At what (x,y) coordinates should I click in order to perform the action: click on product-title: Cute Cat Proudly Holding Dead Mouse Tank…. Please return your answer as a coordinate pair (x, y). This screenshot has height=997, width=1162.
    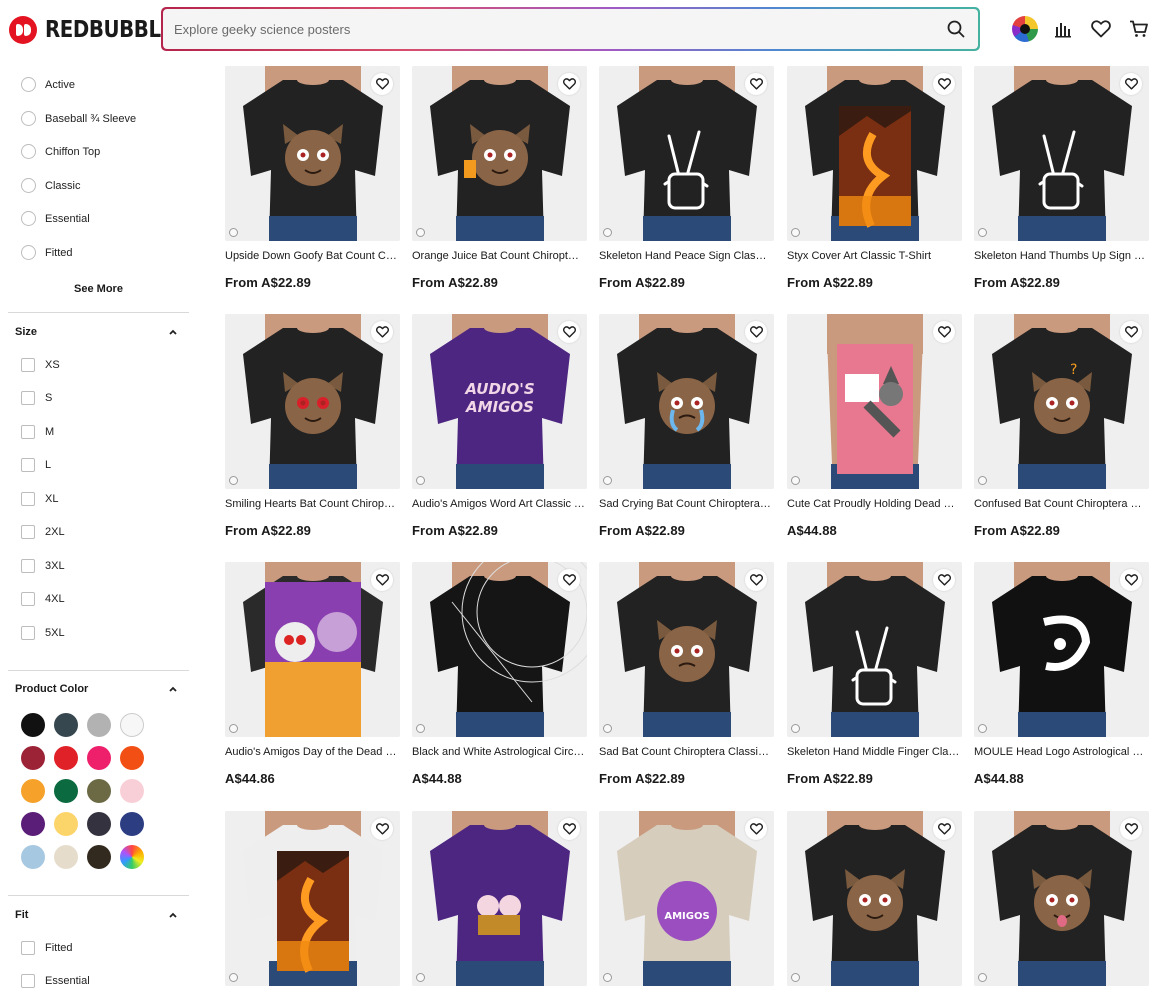
    Looking at the image, I should click on (873, 504).